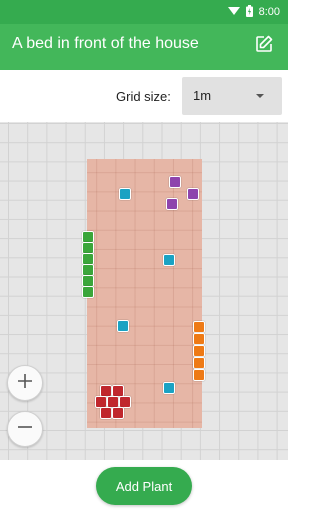  What do you see at coordinates (233, 12) in the screenshot?
I see `wifi-icon` at bounding box center [233, 12].